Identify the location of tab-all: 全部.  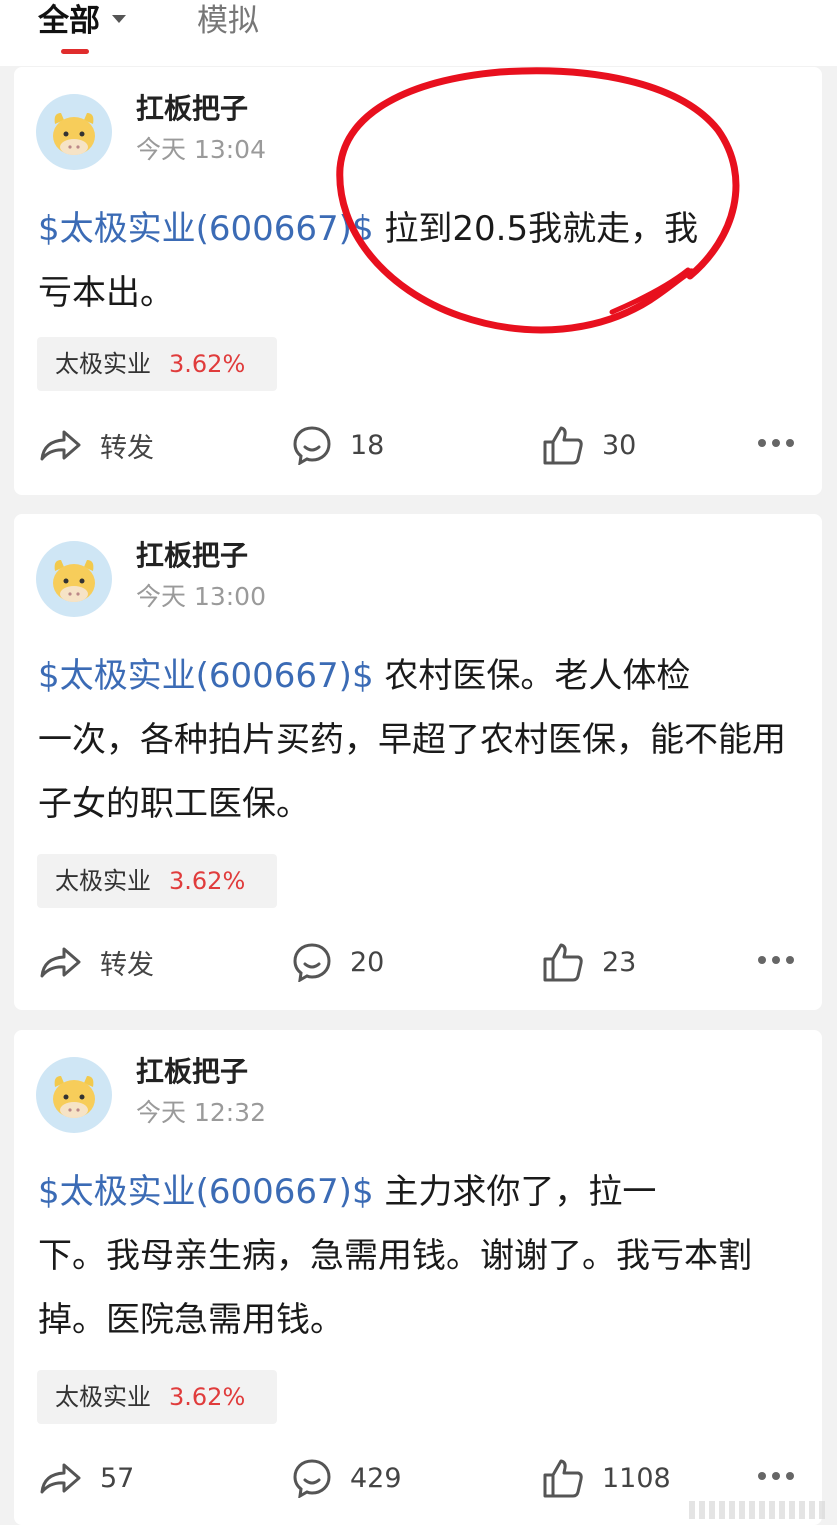
(82, 21).